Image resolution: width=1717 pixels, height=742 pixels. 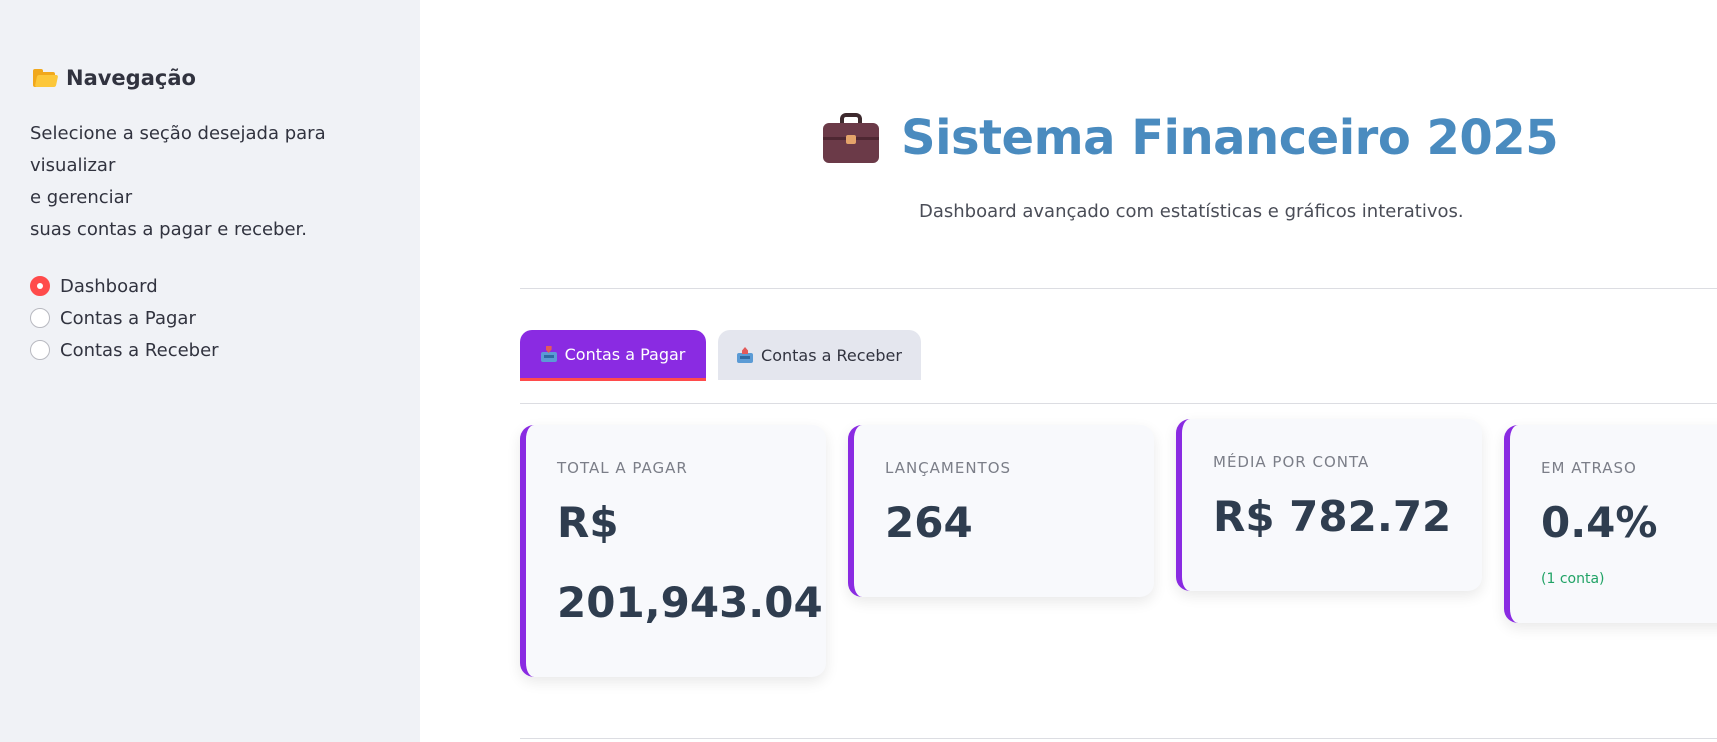 I want to click on divider, so click(x=1118, y=288).